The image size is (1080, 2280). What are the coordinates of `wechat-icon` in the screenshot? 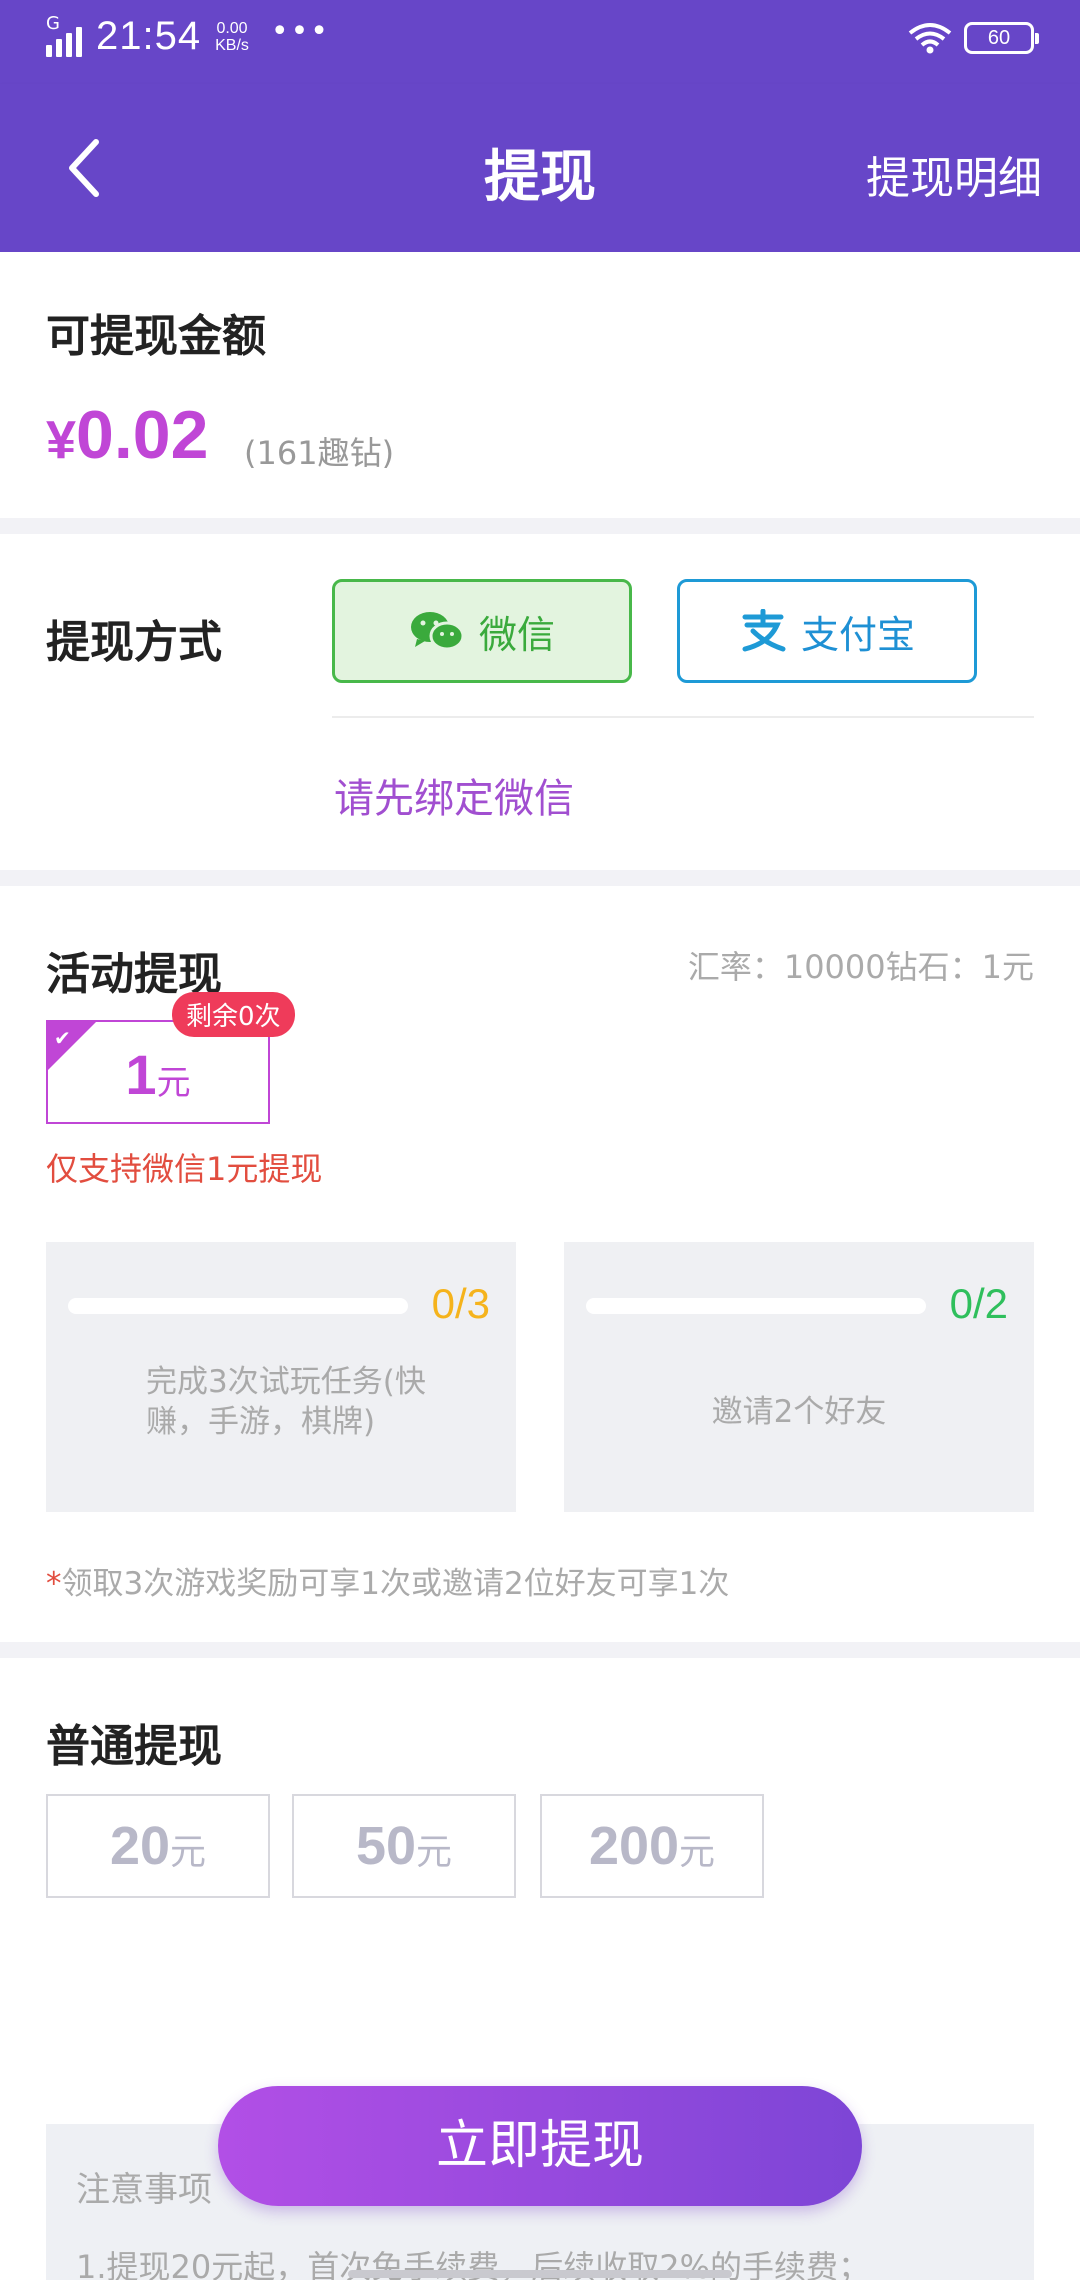 It's located at (437, 631).